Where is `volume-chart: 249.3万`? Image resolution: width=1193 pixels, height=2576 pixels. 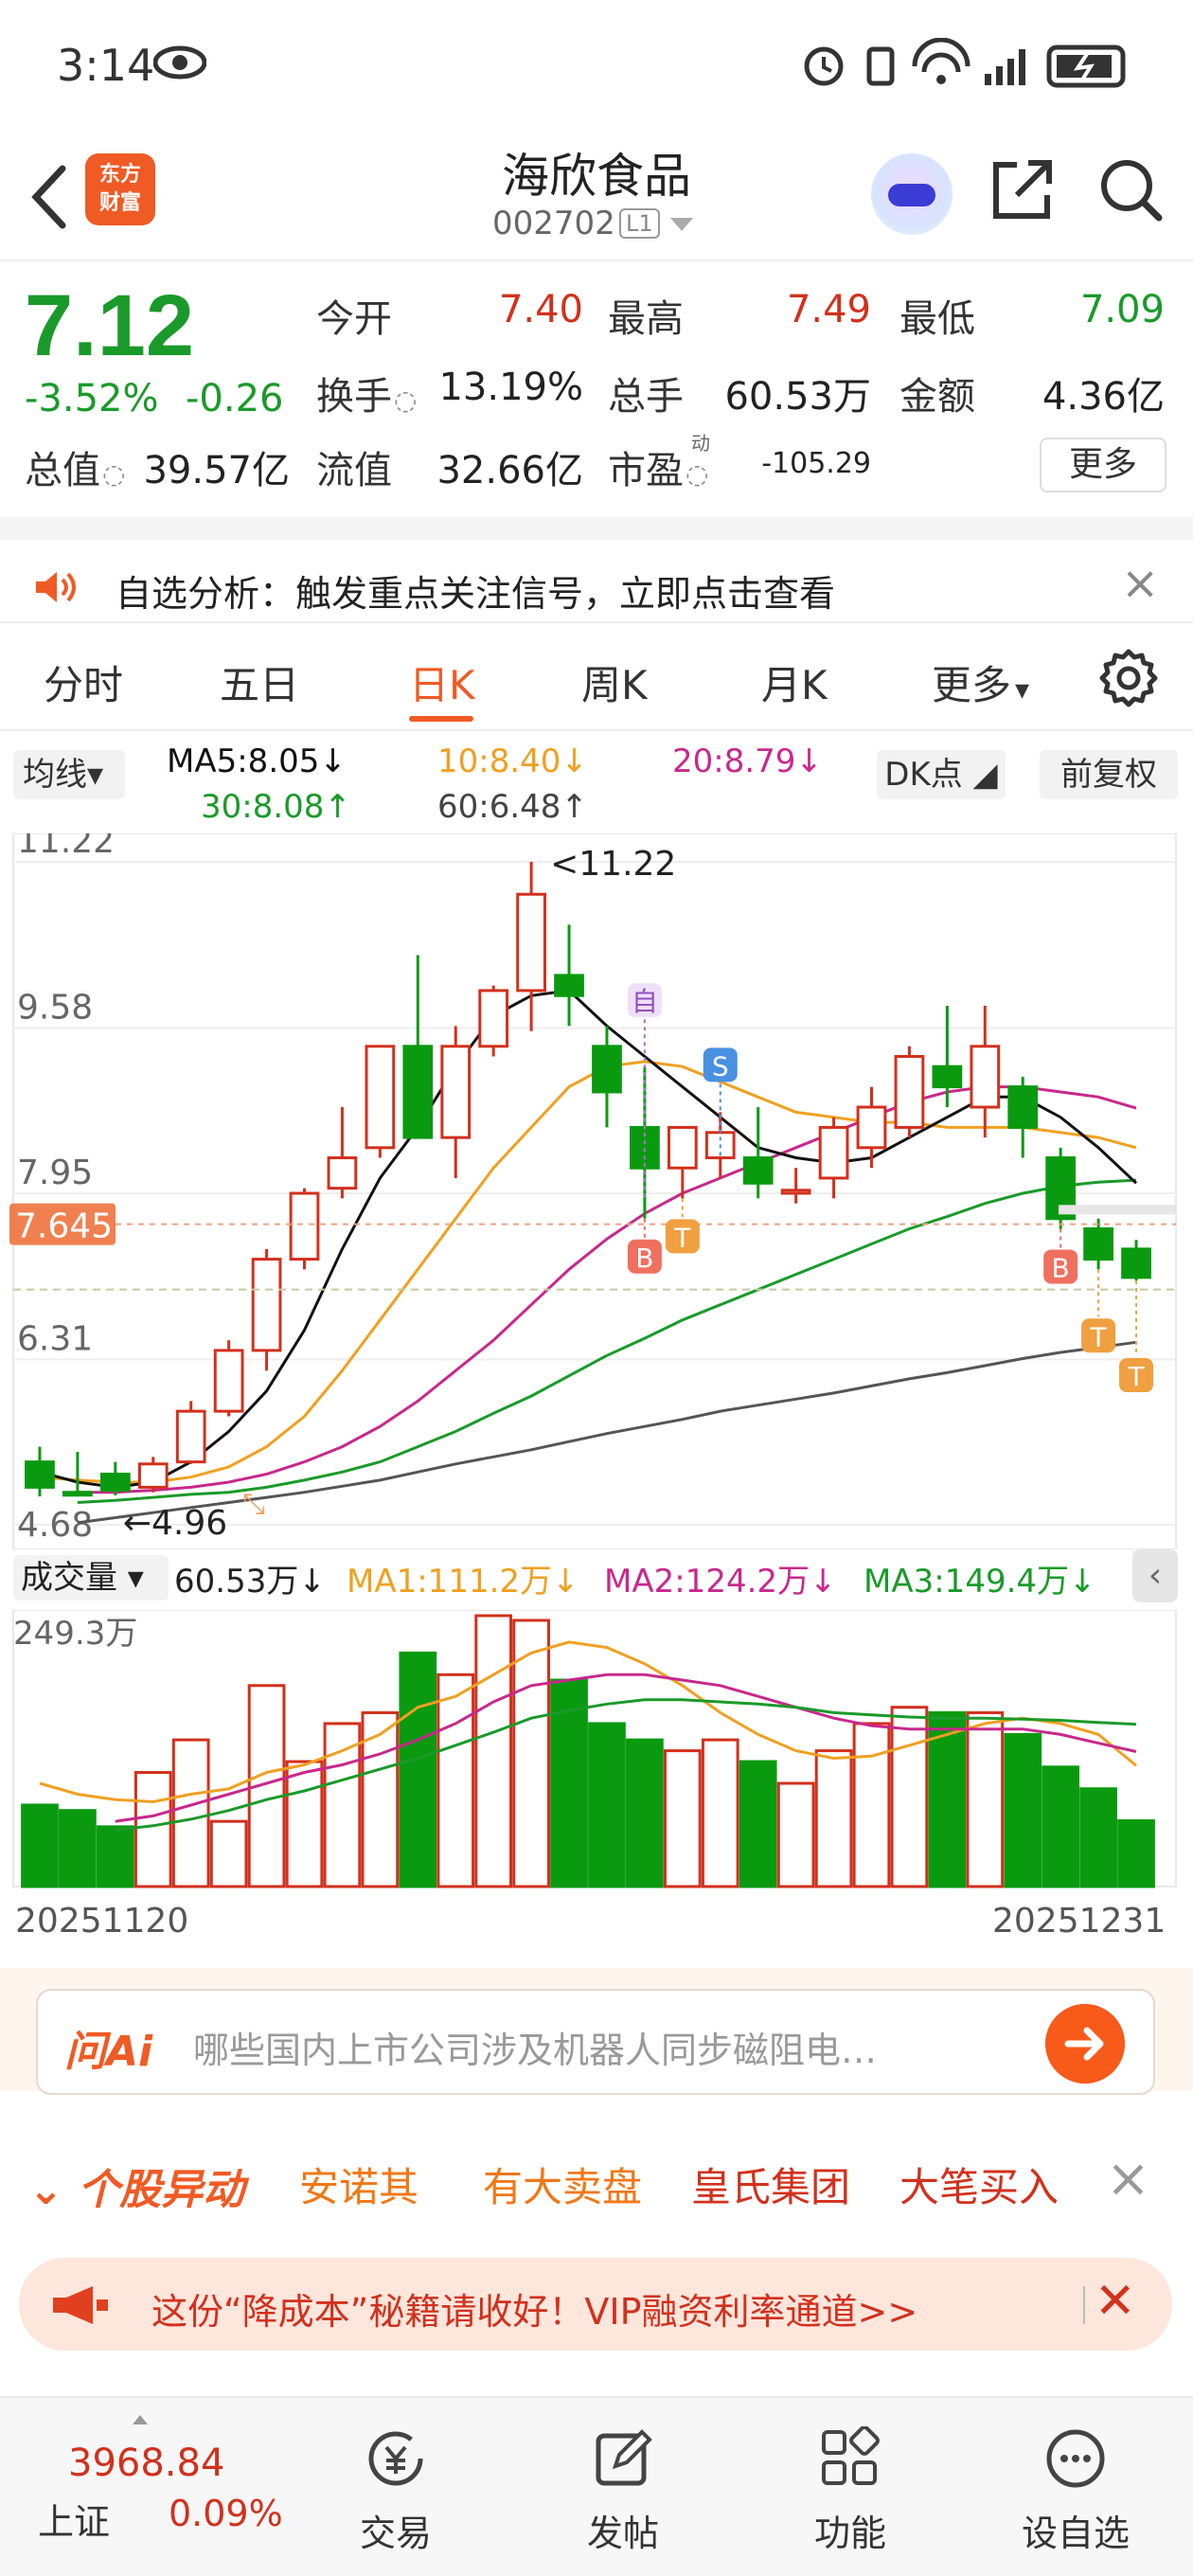
volume-chart: 249.3万 is located at coordinates (596, 1752).